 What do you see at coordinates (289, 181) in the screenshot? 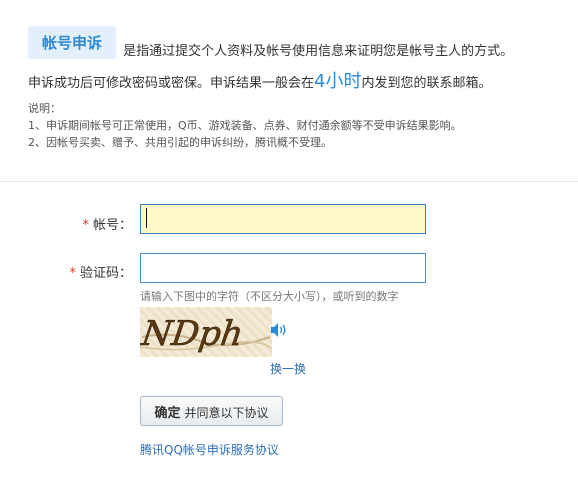
I see `section-divider` at bounding box center [289, 181].